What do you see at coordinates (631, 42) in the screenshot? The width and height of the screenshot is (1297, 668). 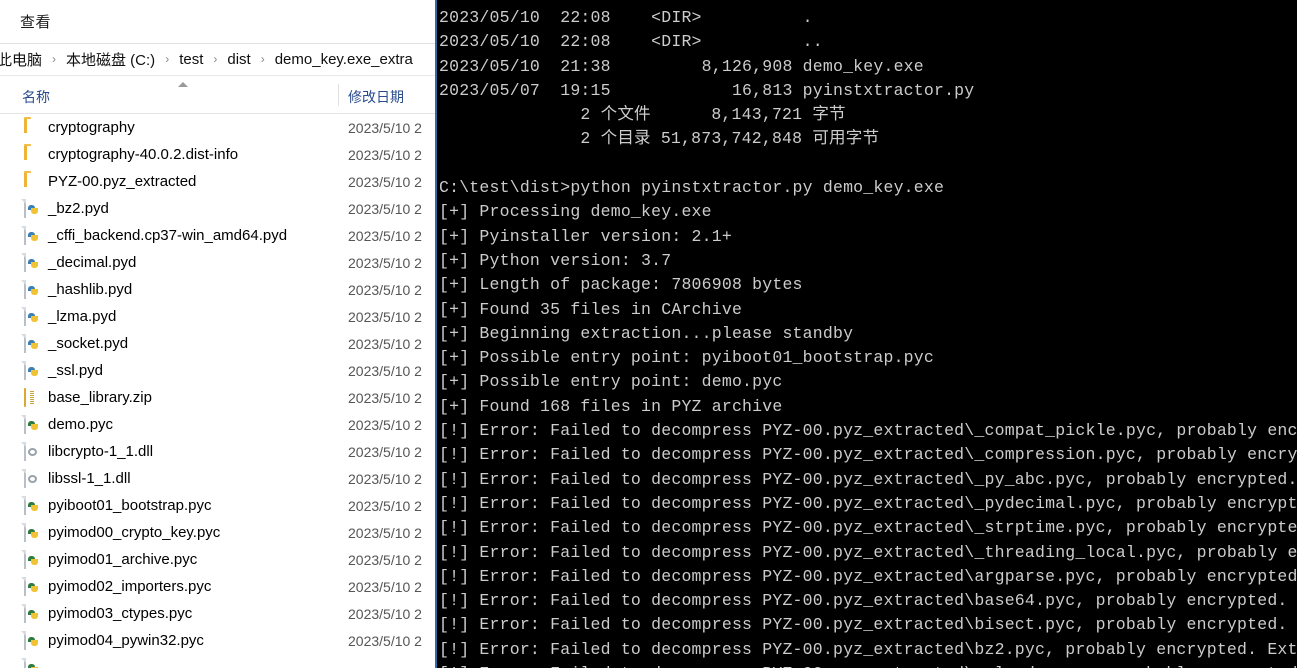 I see `terminal-line: 2023/05/10 22:08 <DIR> ..` at bounding box center [631, 42].